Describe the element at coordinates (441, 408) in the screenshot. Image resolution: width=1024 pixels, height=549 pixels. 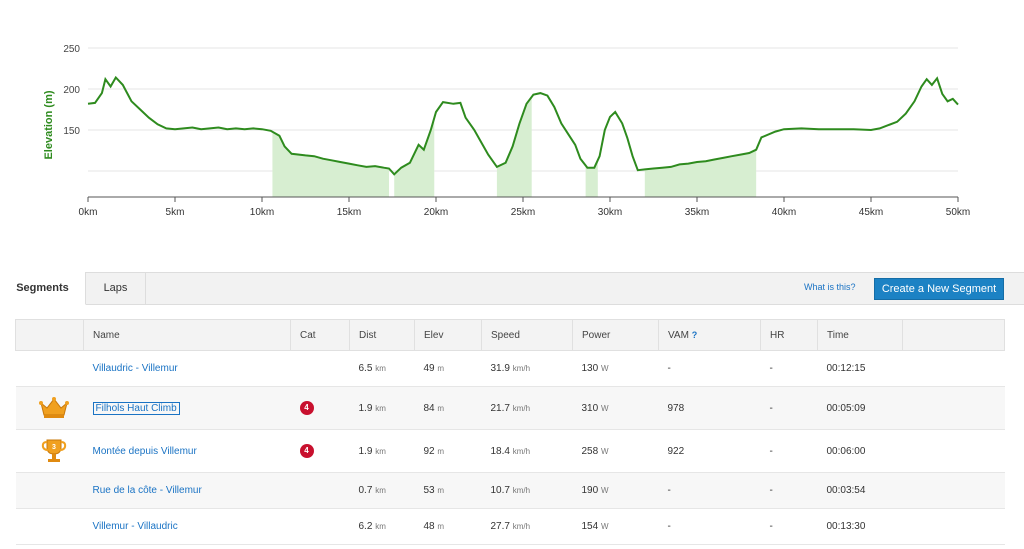
I see `elev-unit: m` at that location.